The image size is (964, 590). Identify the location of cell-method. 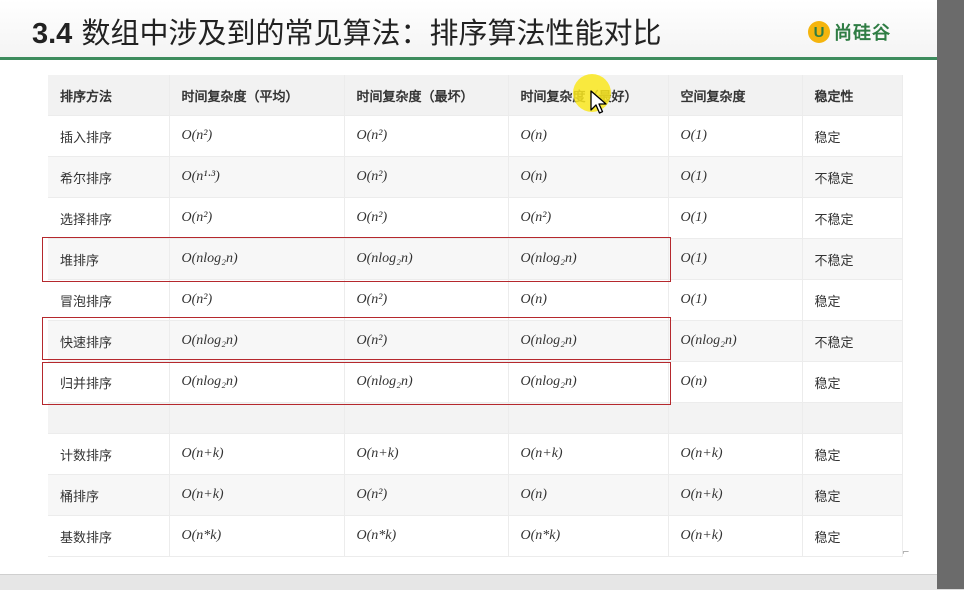
(109, 418).